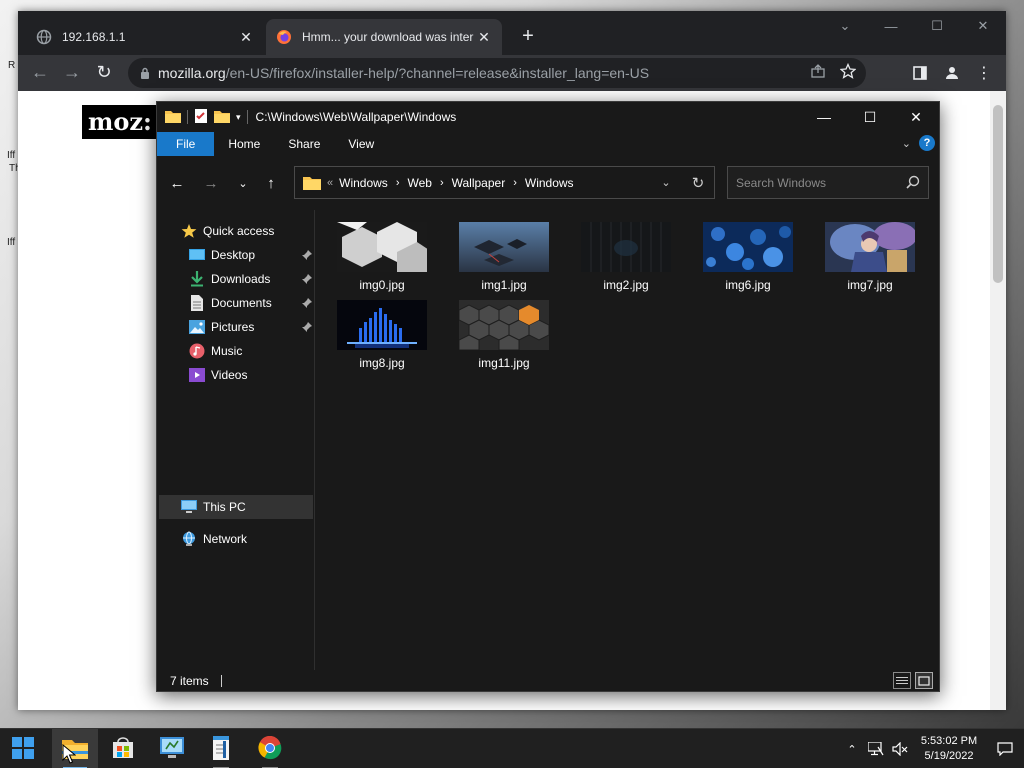 The height and width of the screenshot is (768, 1024). Describe the element at coordinates (186, 144) in the screenshot. I see `tab-file: File` at that location.